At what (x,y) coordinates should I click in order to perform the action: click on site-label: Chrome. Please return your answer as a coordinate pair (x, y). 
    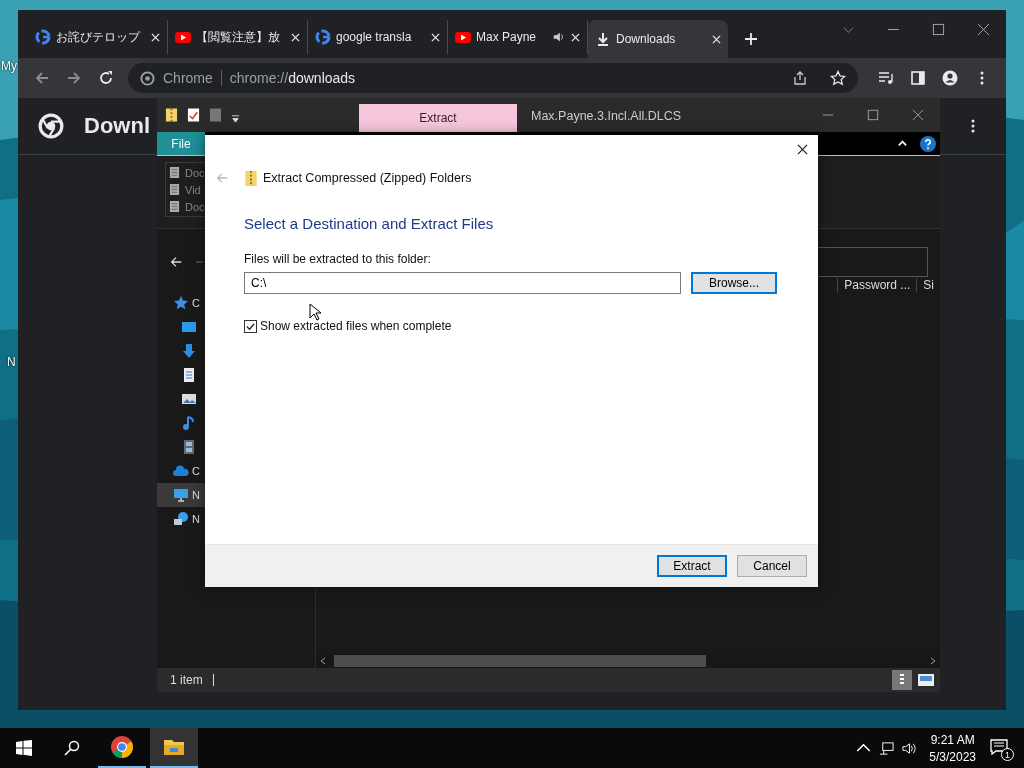
    Looking at the image, I should click on (188, 78).